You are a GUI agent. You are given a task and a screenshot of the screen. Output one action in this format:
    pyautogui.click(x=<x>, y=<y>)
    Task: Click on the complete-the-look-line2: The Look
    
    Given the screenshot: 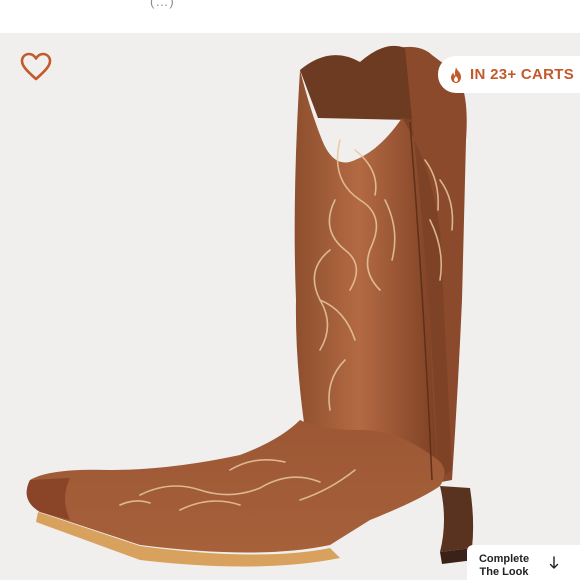 What is the action you would take?
    pyautogui.click(x=504, y=572)
    